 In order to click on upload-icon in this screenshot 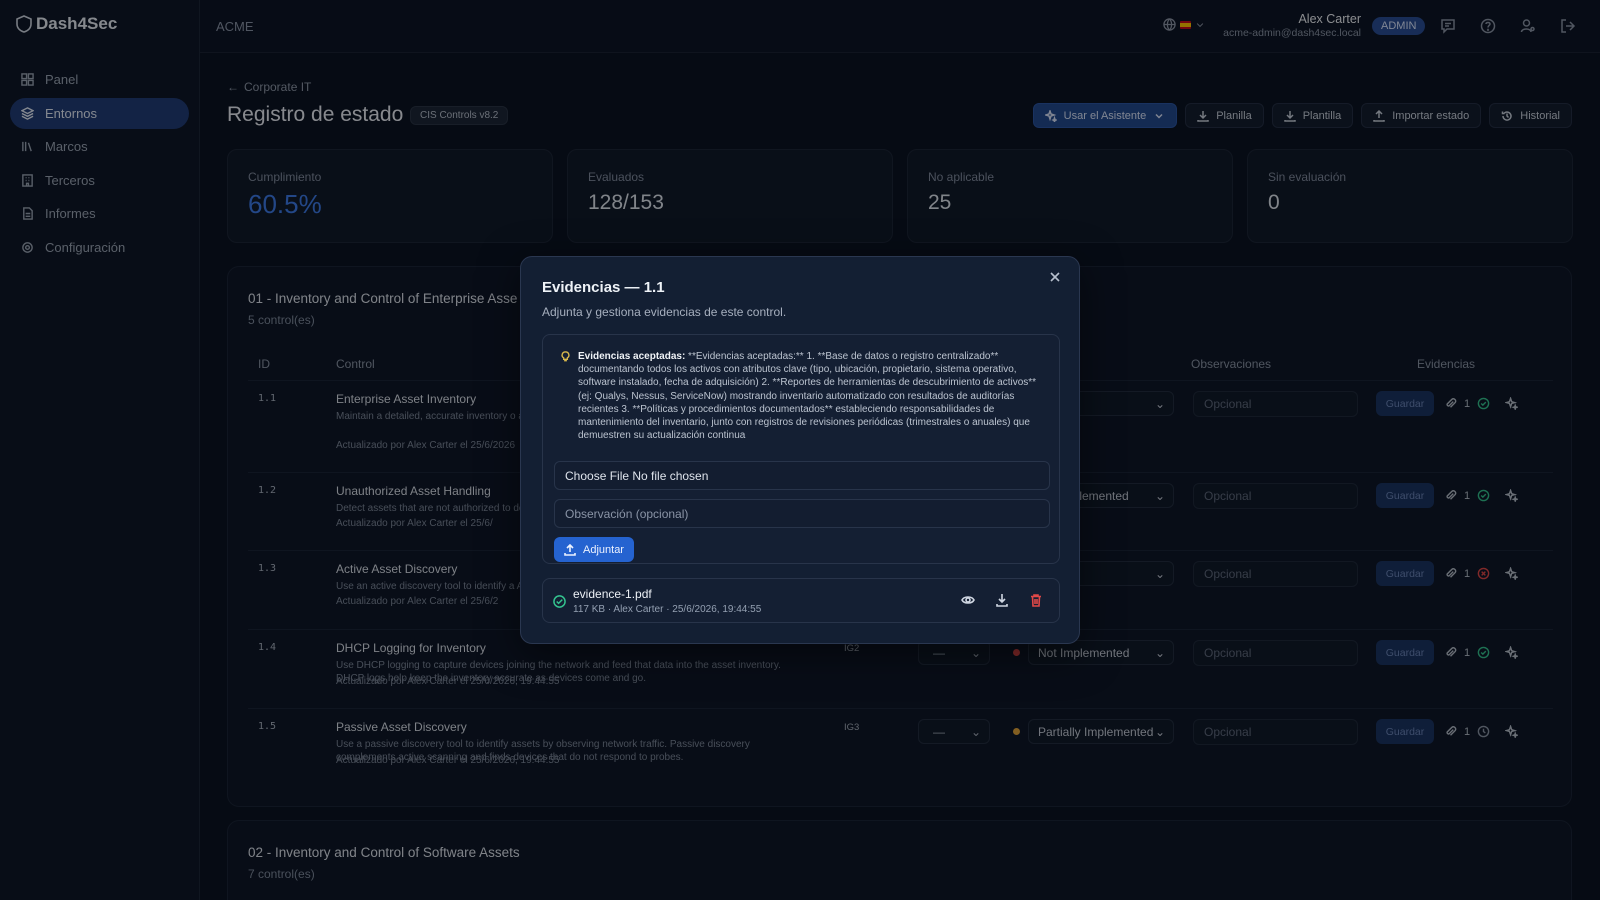, I will do `click(570, 549)`.